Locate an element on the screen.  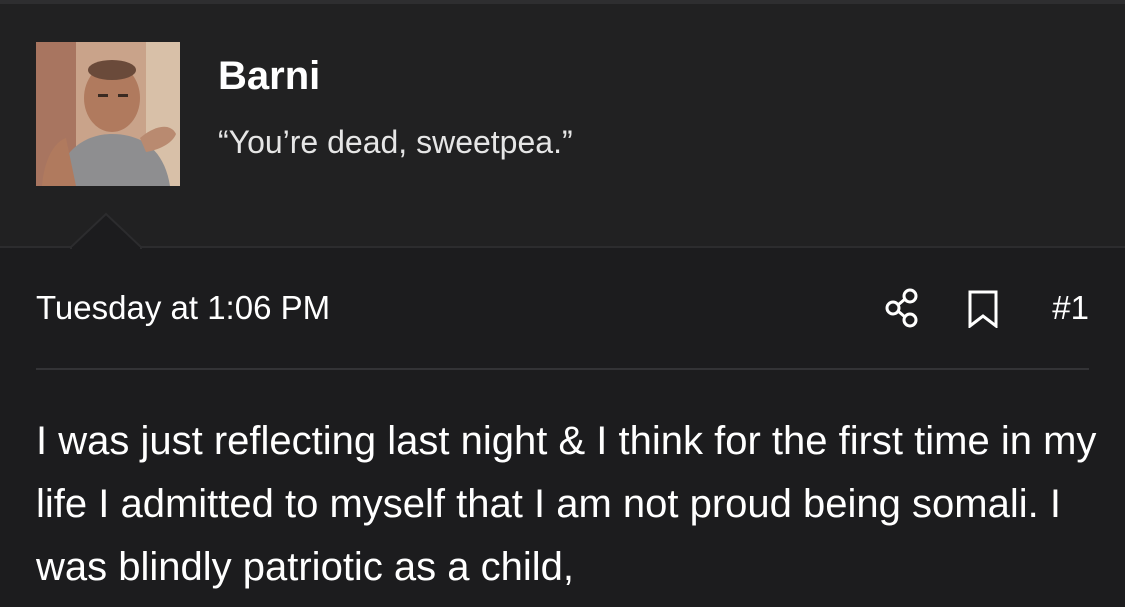
user-title: “You’re dead, sweetpea.” is located at coordinates (395, 142).